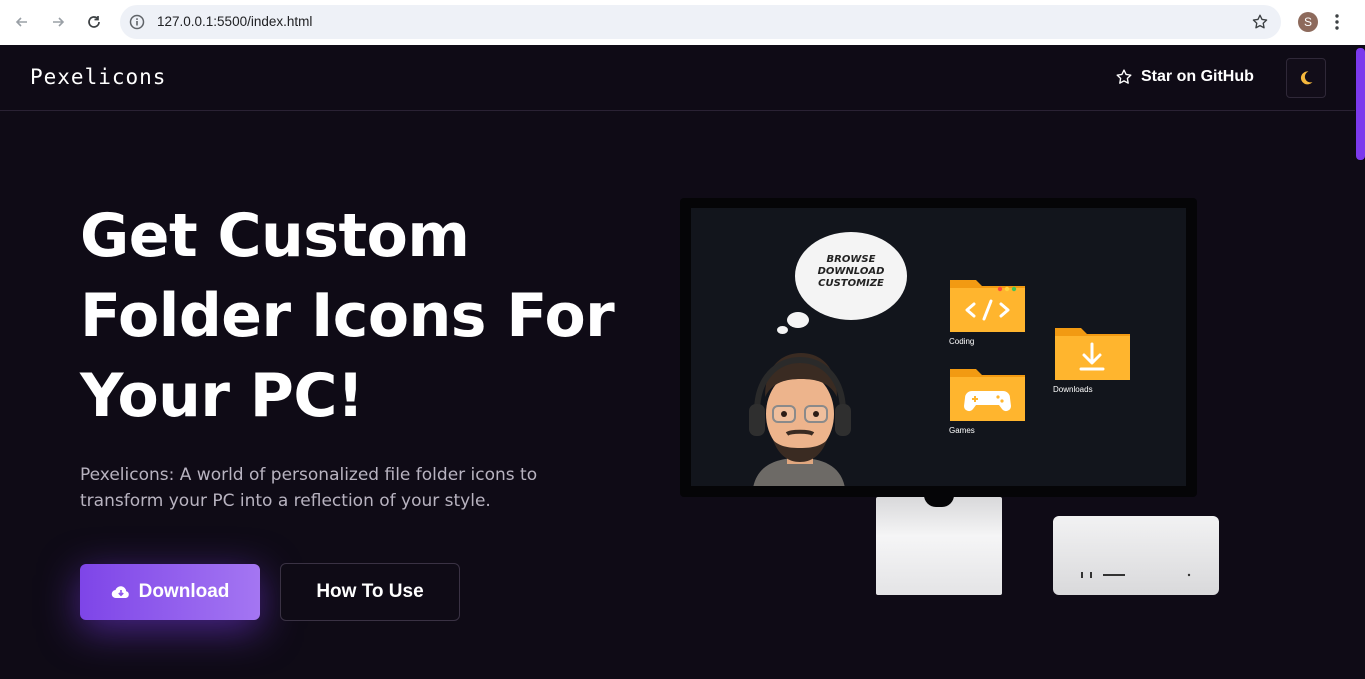  What do you see at coordinates (1092, 354) in the screenshot?
I see `folder-downloads-icon` at bounding box center [1092, 354].